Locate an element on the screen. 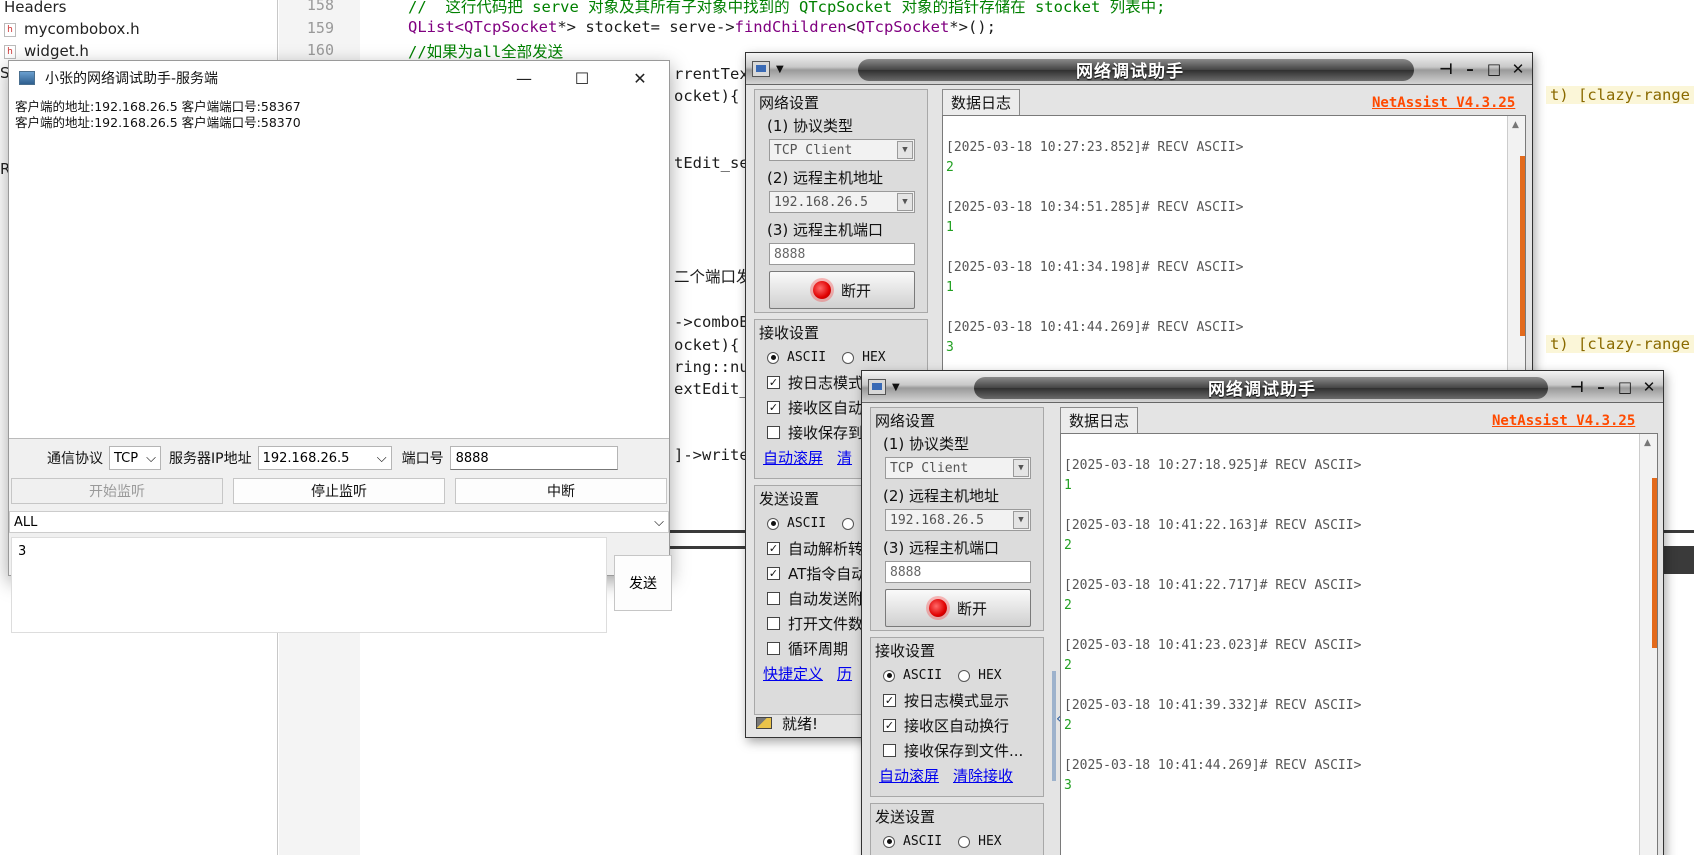 This screenshot has width=1694, height=855. recv-option: ✓ 按日志模式显示 is located at coordinates (957, 700).